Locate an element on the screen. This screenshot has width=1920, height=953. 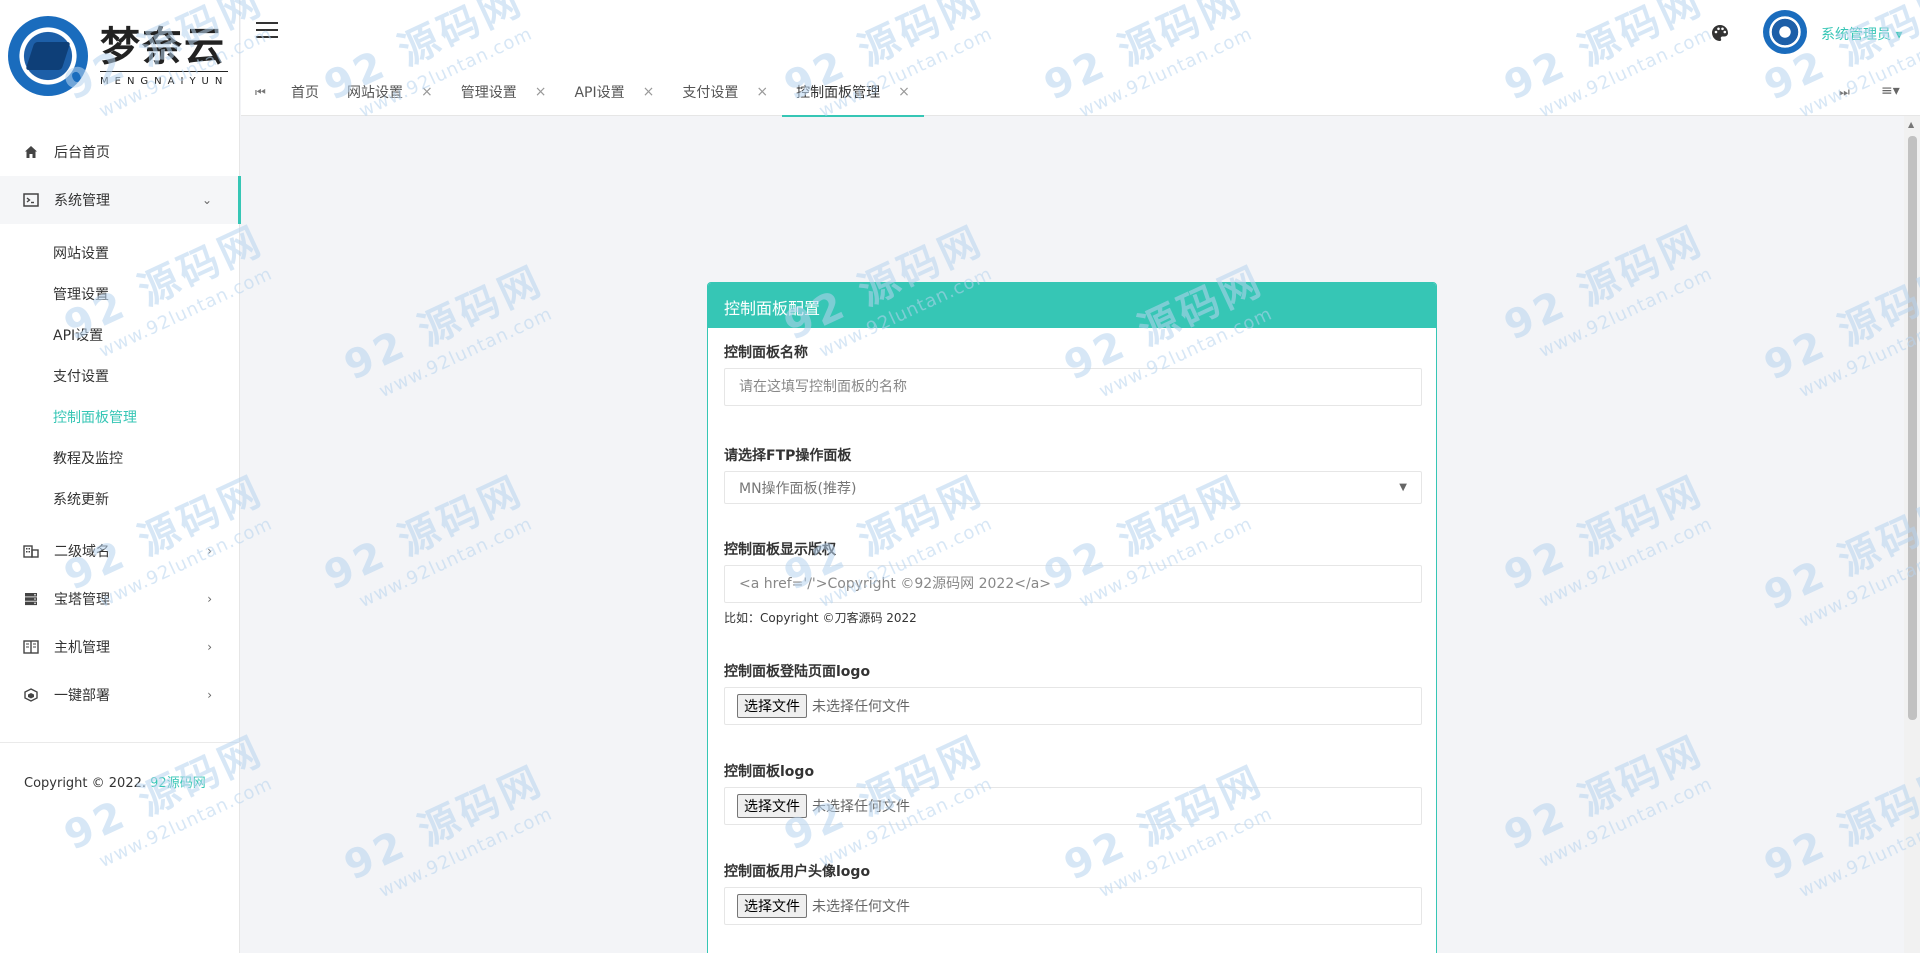
sidebar-subitem-tutorial: 教程及监控 is located at coordinates (120, 457).